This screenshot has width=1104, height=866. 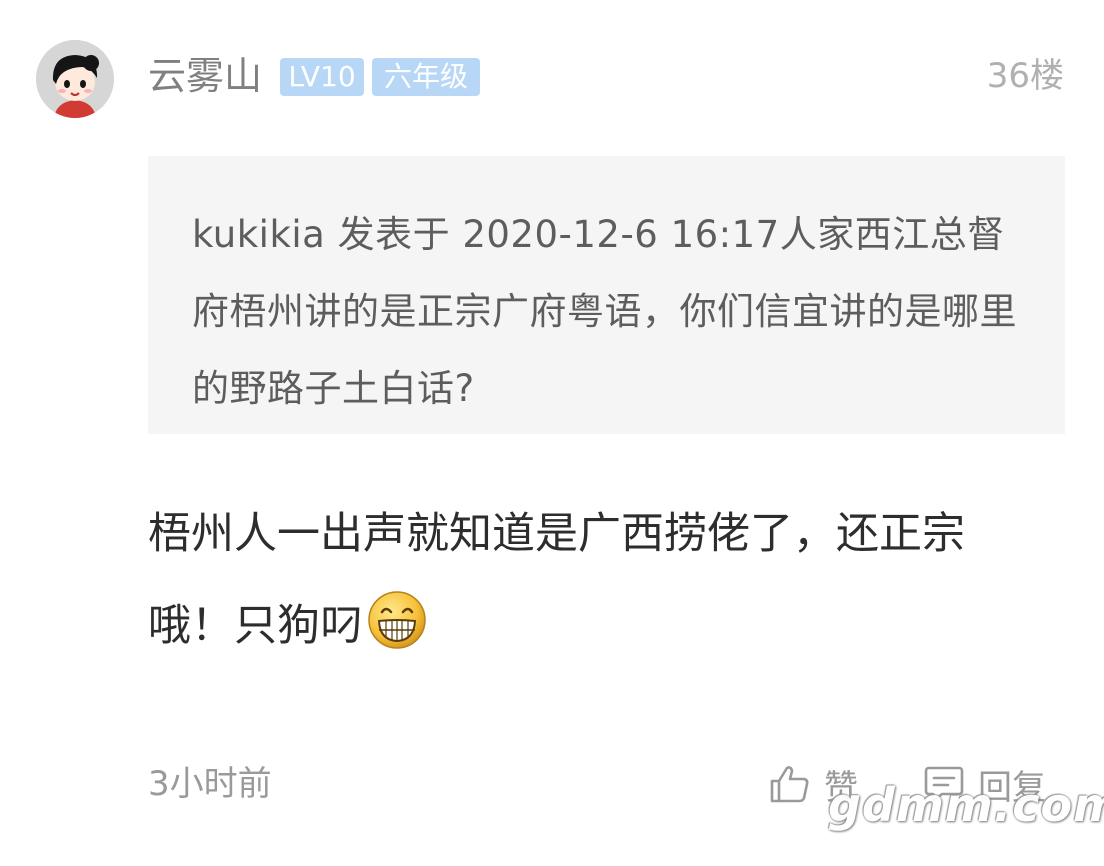 What do you see at coordinates (1025, 76) in the screenshot?
I see `floor-number: 36楼` at bounding box center [1025, 76].